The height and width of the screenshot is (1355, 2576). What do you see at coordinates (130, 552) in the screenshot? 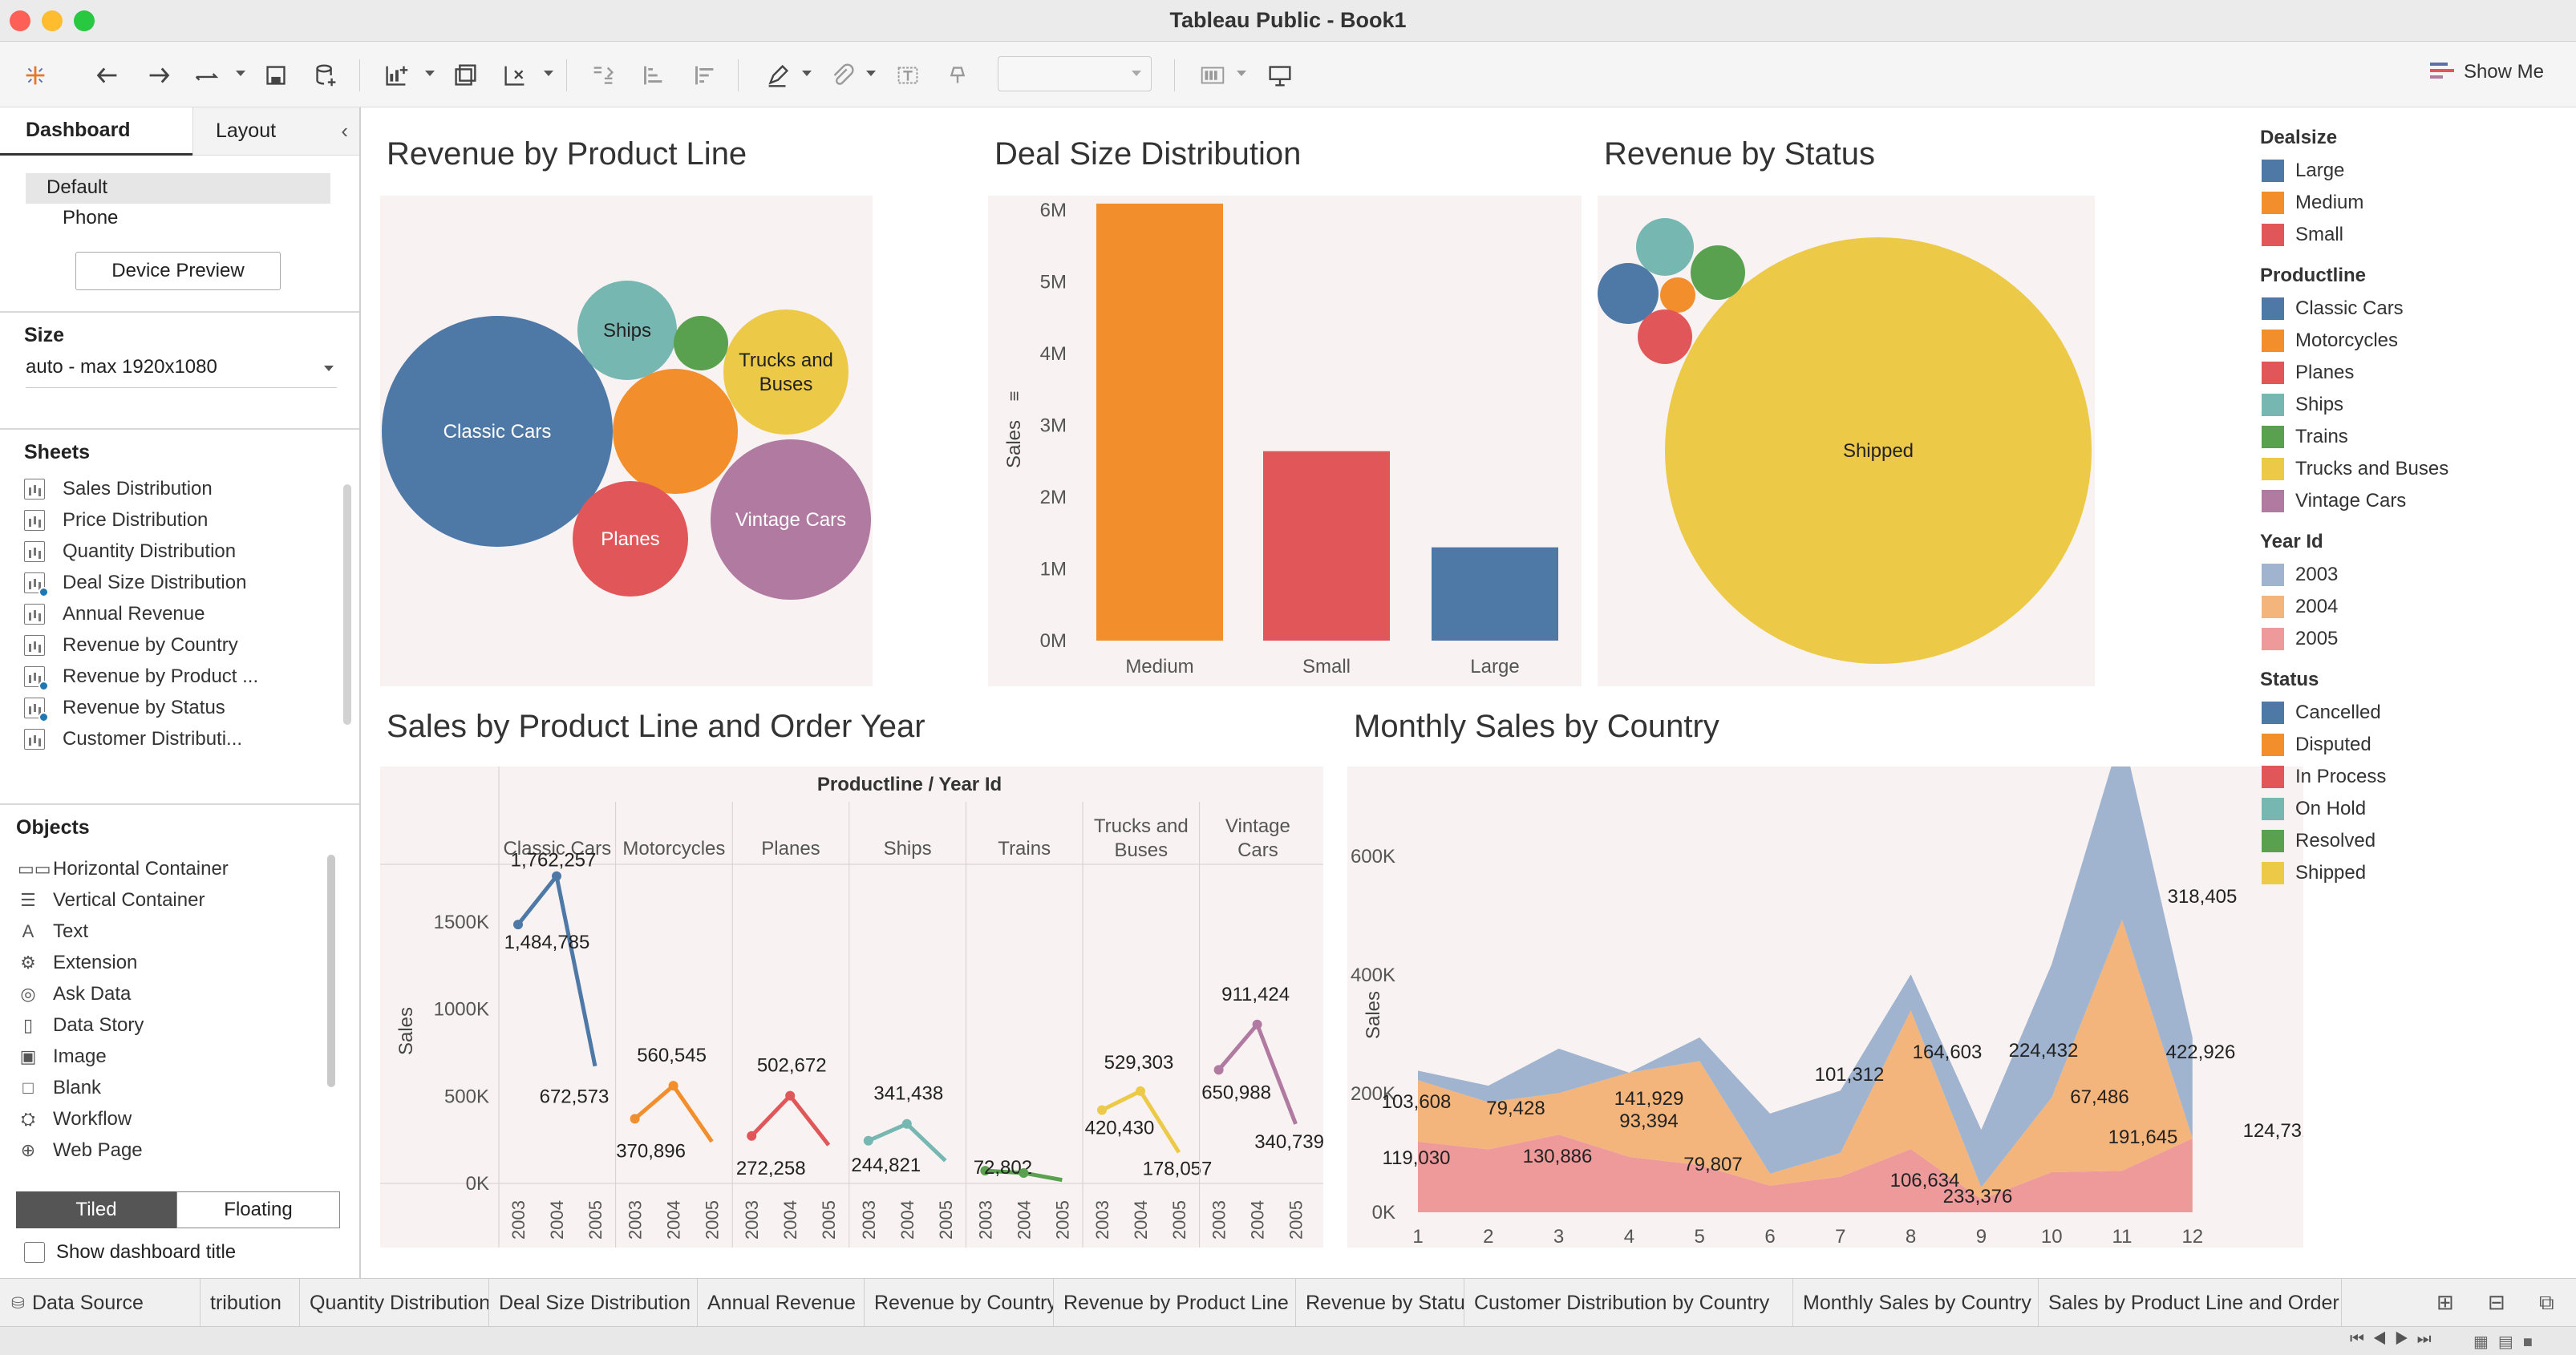
I see `sheet-item-quantity-distribution: Quantity Distribution` at bounding box center [130, 552].